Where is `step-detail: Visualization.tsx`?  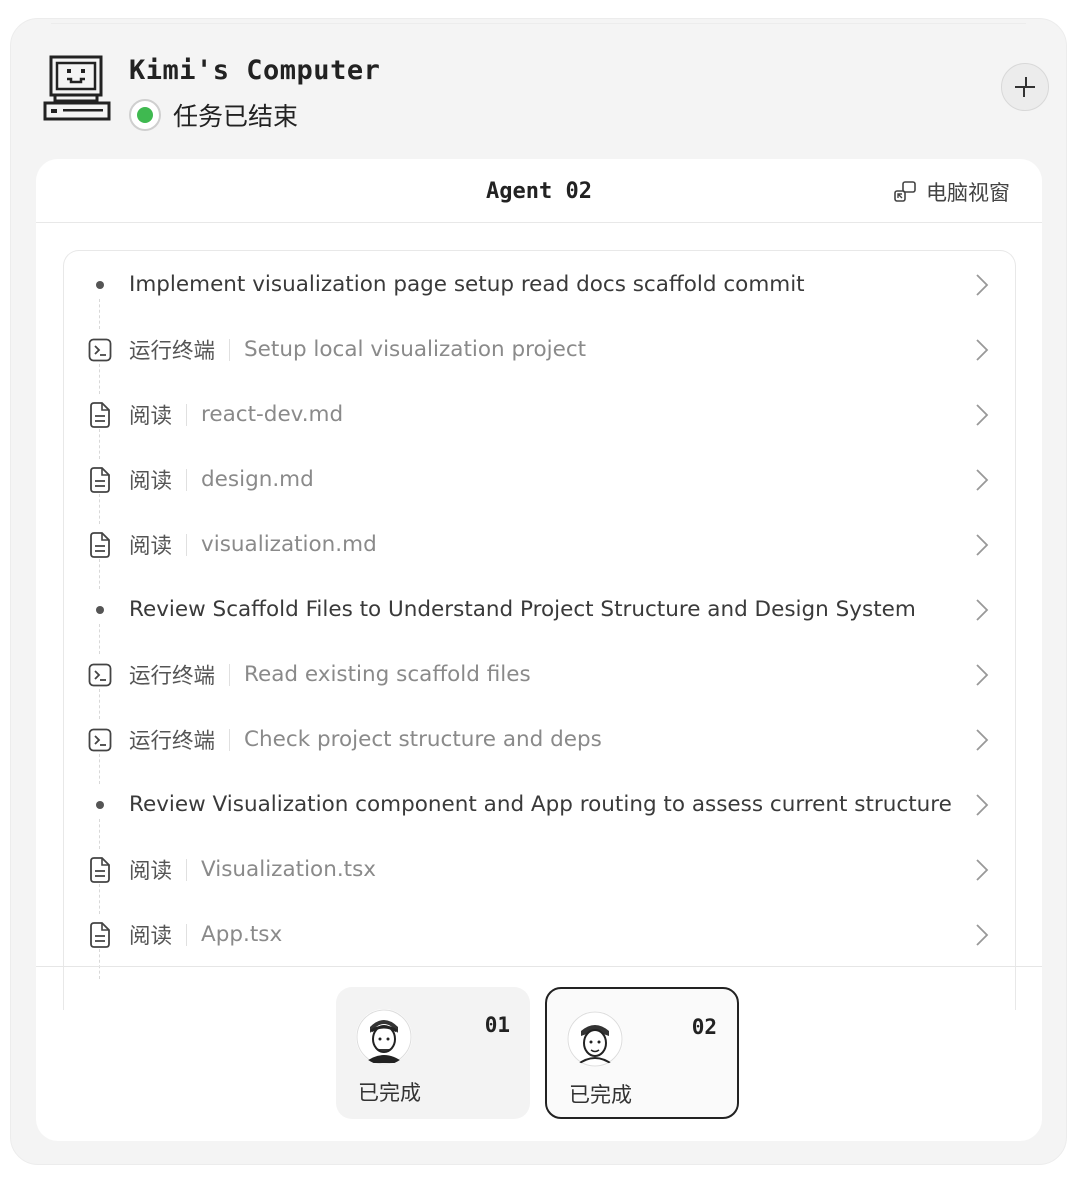 step-detail: Visualization.tsx is located at coordinates (289, 869).